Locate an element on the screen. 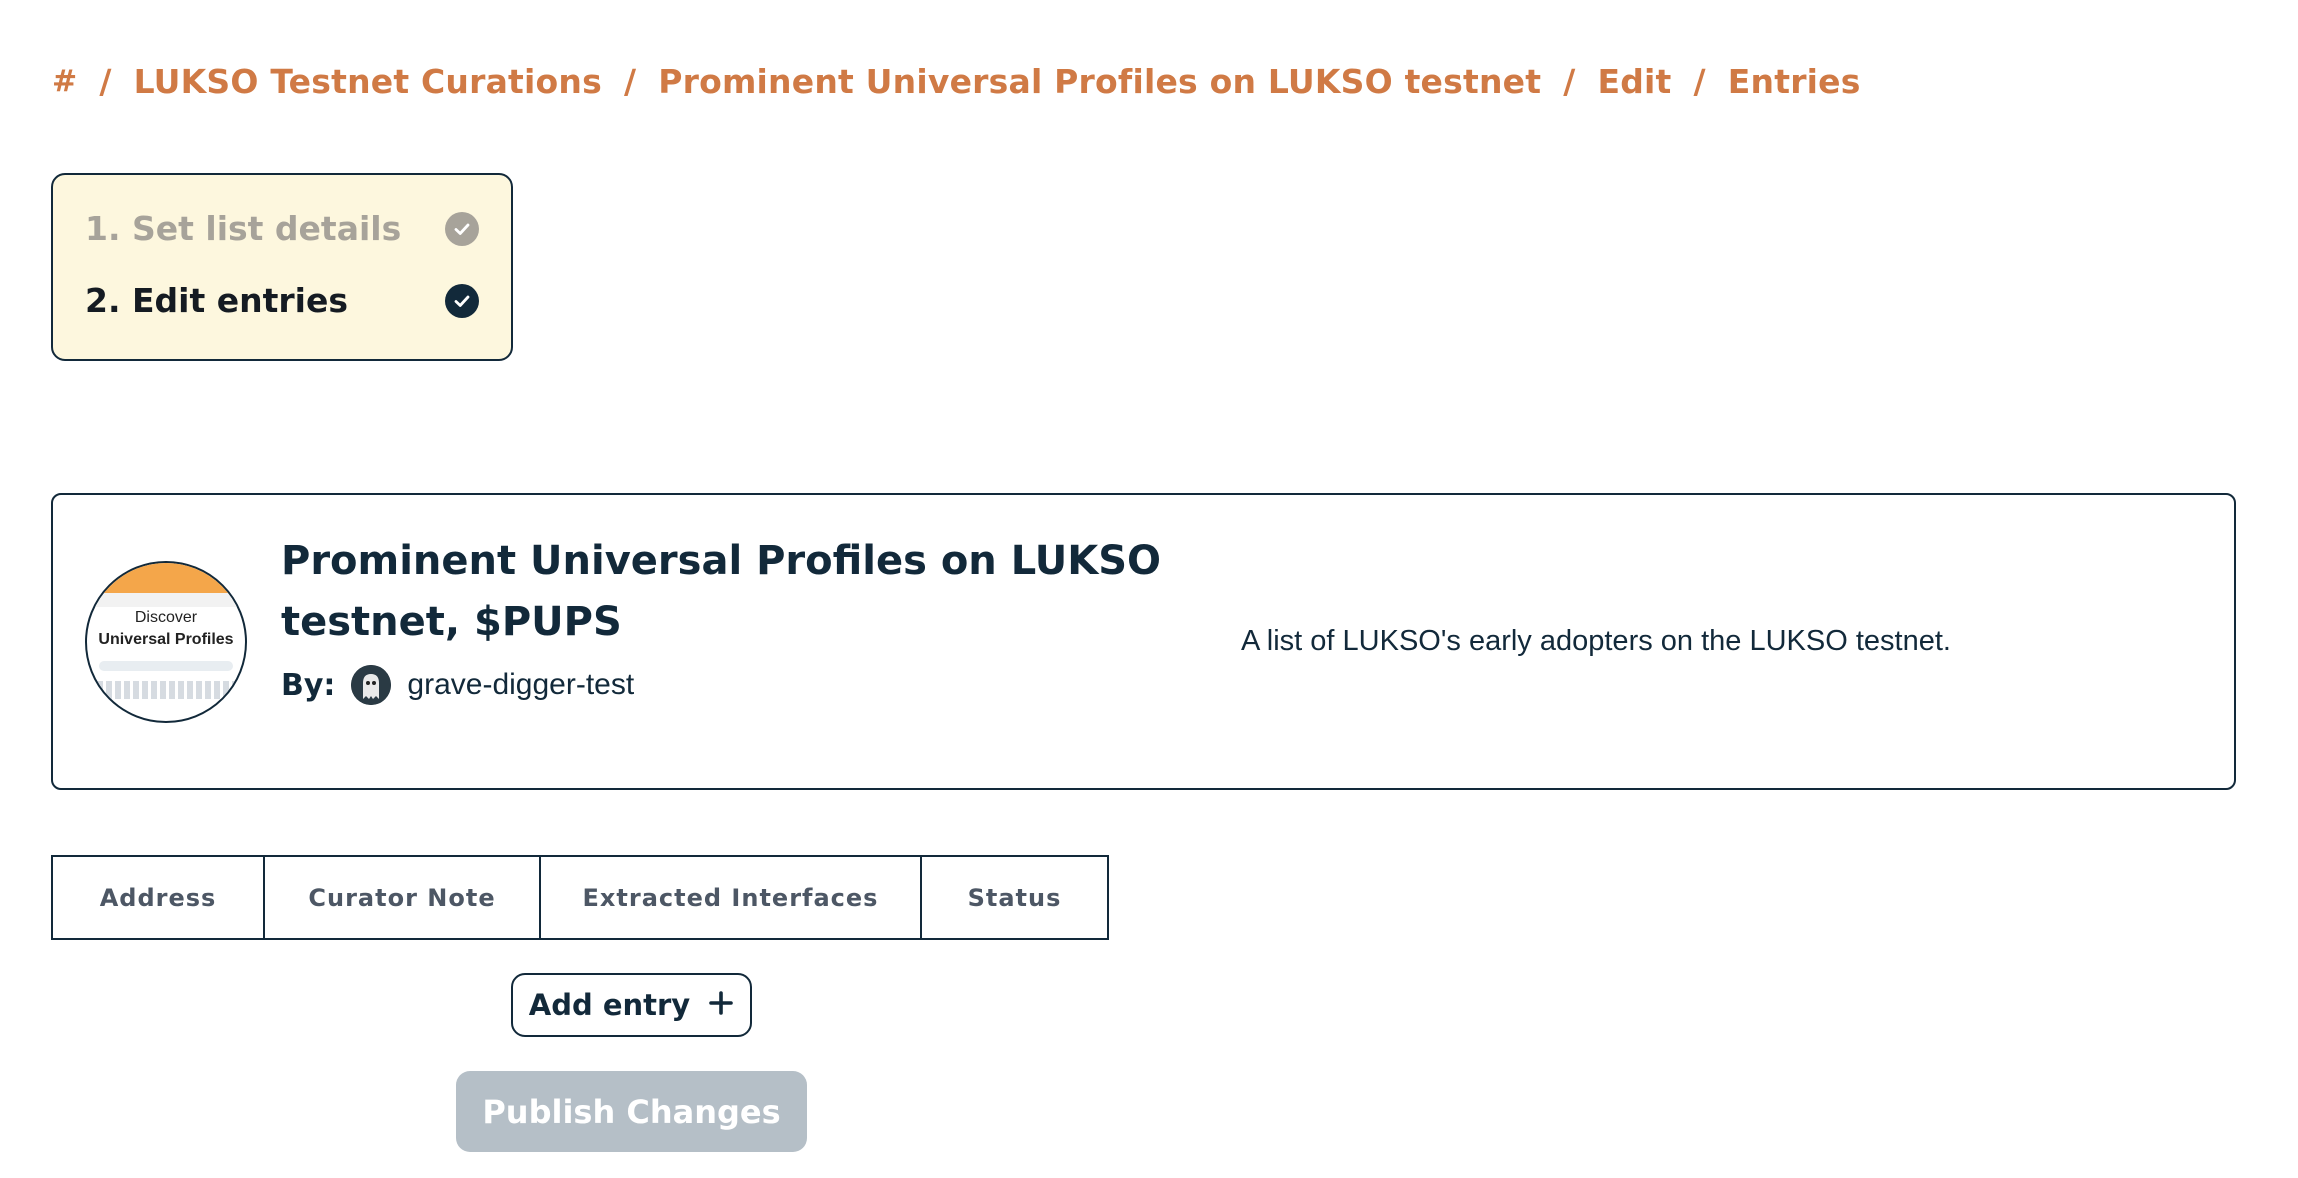 The height and width of the screenshot is (1178, 2298). list-image-text: Universal Profiles is located at coordinates (166, 639).